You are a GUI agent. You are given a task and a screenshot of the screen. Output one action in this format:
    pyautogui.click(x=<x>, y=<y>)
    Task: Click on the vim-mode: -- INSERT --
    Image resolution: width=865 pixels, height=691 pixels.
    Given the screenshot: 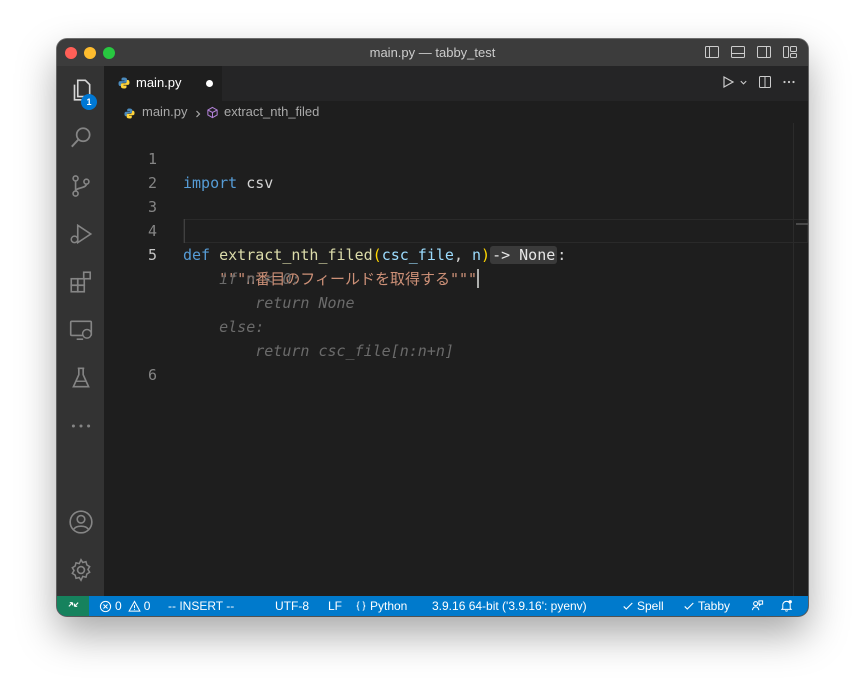 What is the action you would take?
    pyautogui.click(x=201, y=606)
    